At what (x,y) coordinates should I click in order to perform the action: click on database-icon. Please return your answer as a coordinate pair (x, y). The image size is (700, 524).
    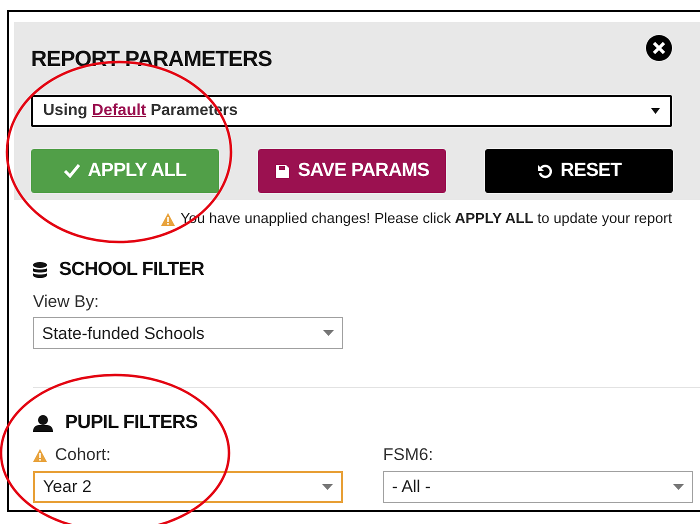
    Looking at the image, I should click on (40, 270).